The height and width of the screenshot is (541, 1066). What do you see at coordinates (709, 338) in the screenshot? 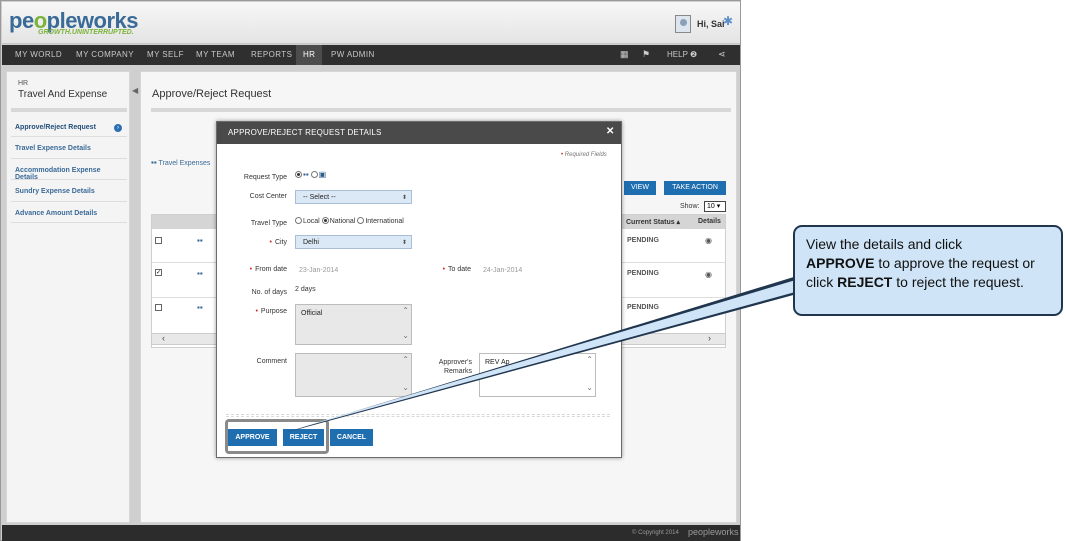
I see `scroll-right-icon: ›` at bounding box center [709, 338].